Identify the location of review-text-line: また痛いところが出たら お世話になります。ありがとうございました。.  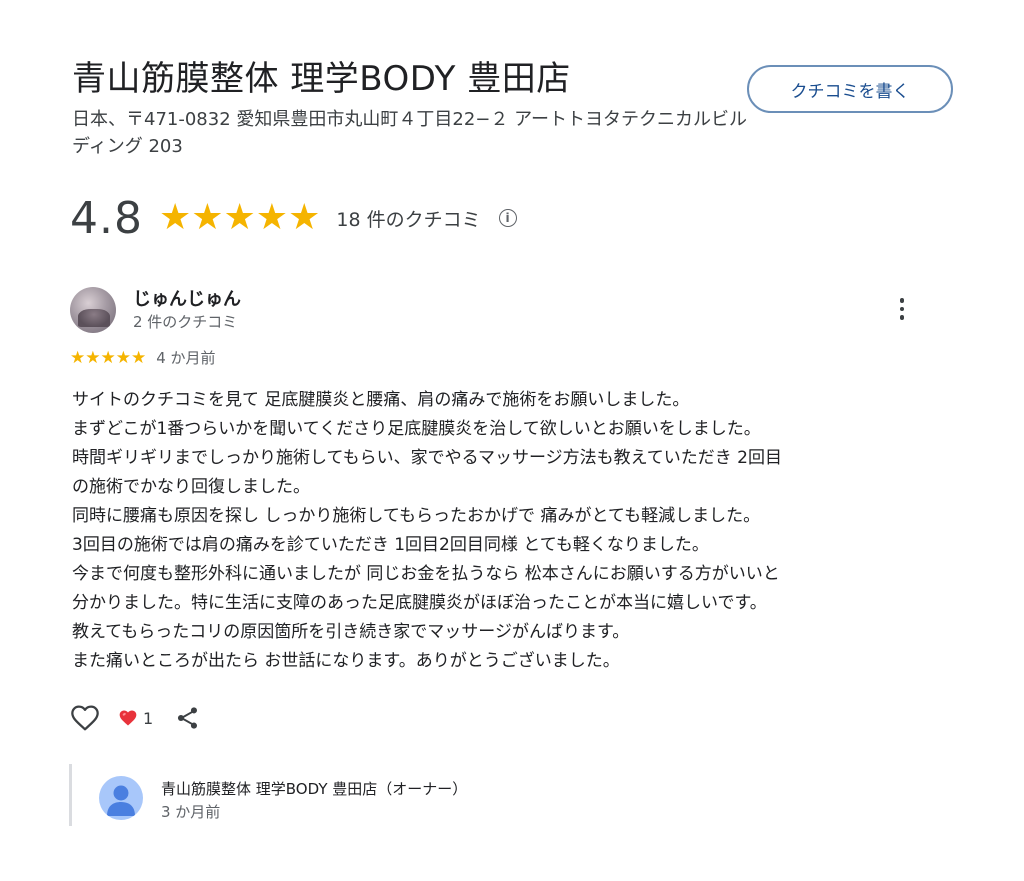
(346, 661).